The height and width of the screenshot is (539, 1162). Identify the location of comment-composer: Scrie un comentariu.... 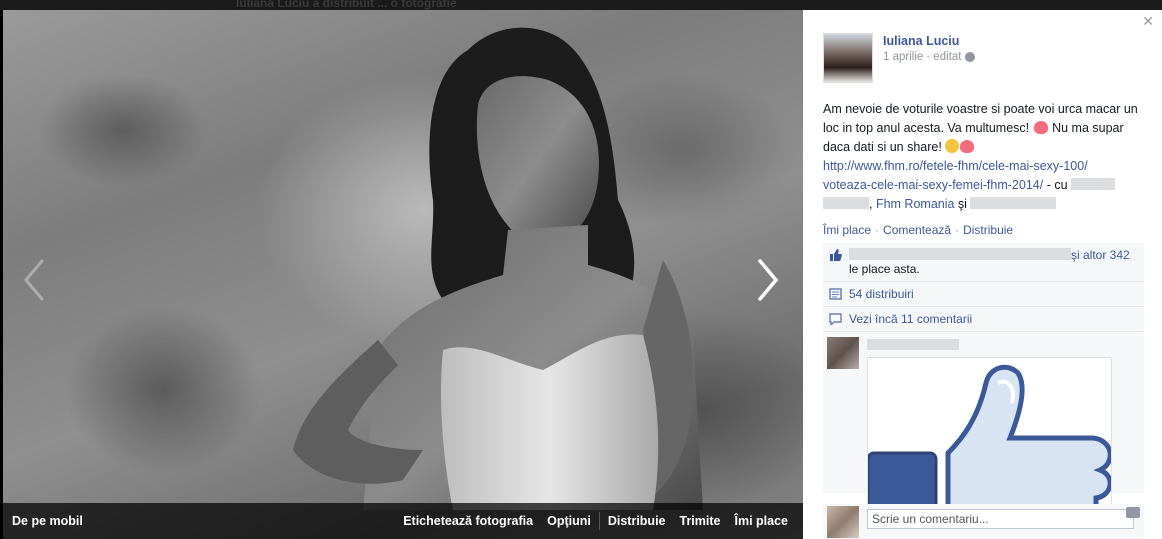
(983, 521).